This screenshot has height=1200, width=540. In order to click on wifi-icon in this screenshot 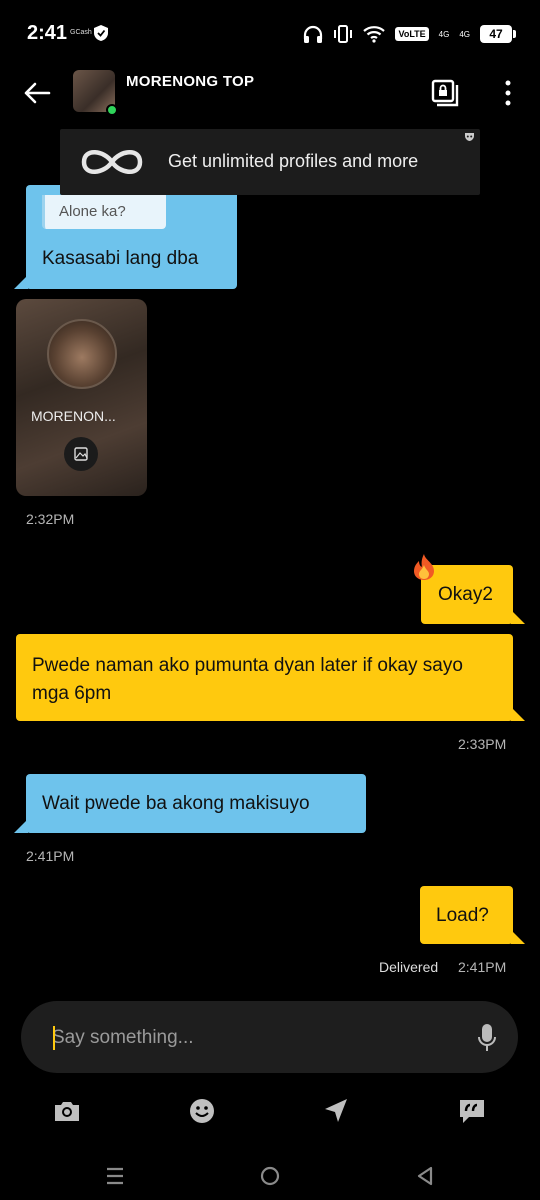, I will do `click(374, 34)`.